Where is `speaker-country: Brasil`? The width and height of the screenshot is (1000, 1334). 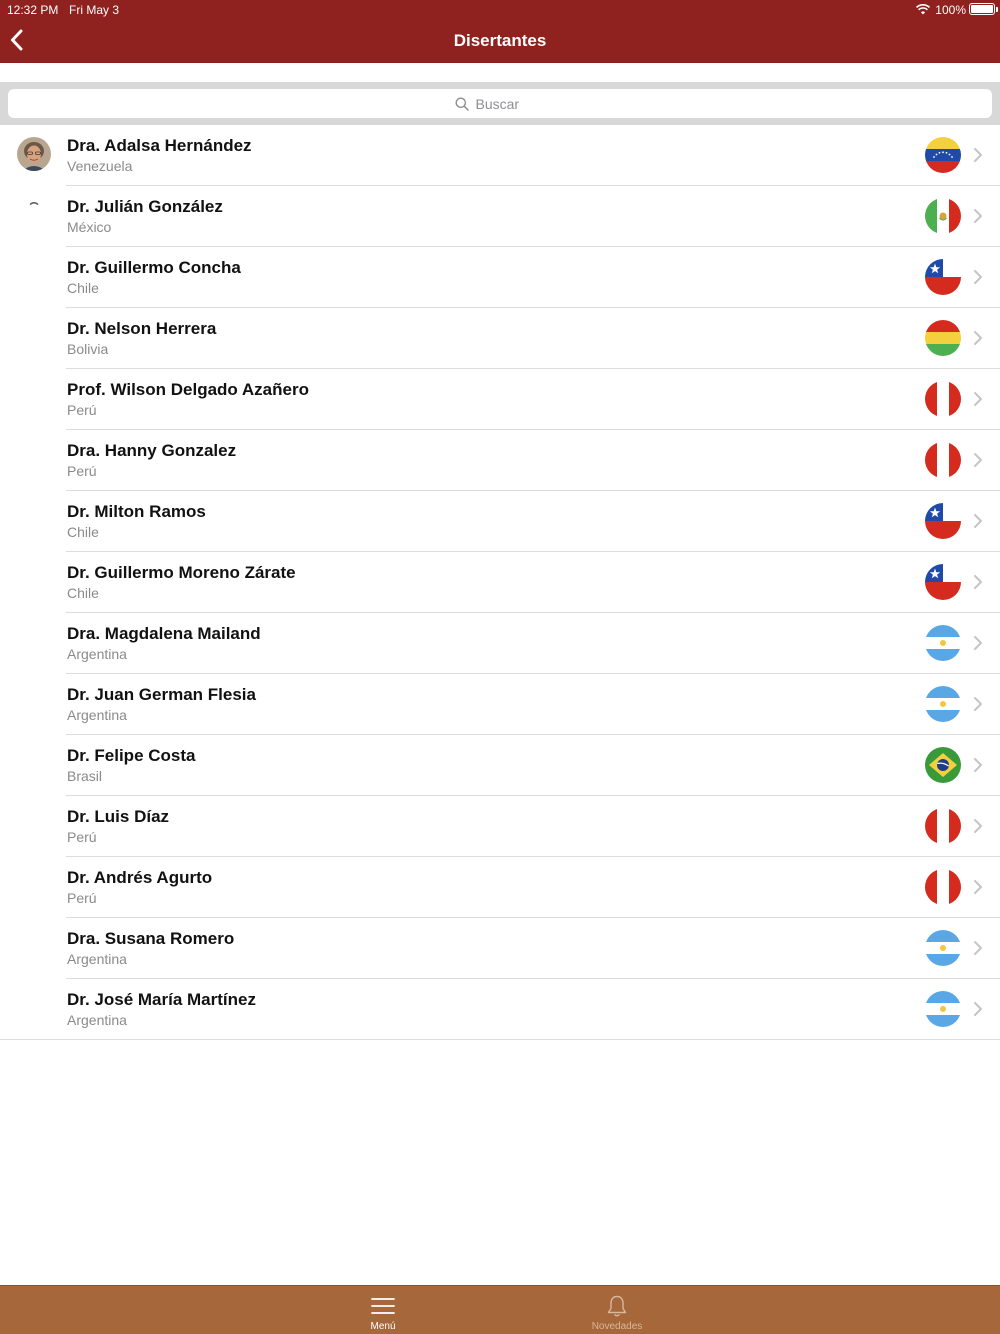
speaker-country: Brasil is located at coordinates (85, 776).